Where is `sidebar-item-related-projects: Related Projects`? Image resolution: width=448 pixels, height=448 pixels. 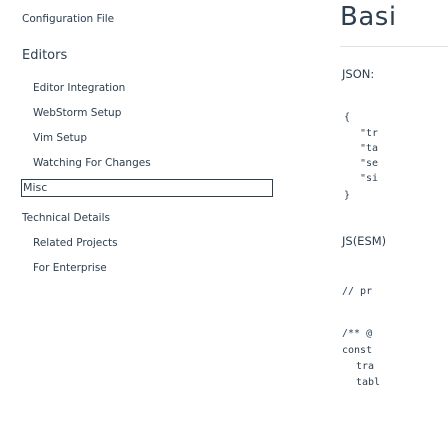
sidebar-item-related-projects: Related Projects is located at coordinates (75, 243).